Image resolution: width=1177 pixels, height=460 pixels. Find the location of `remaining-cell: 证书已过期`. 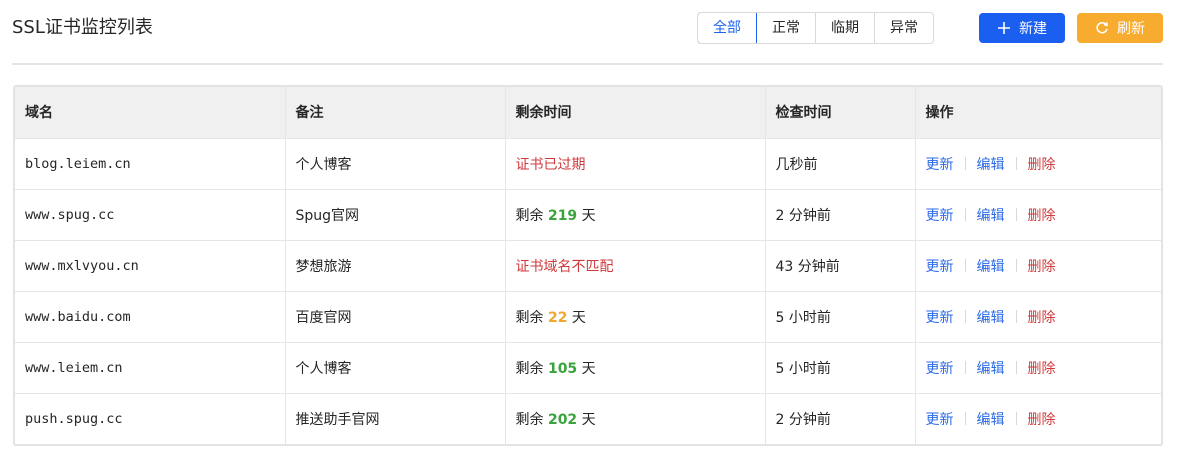

remaining-cell: 证书已过期 is located at coordinates (635, 164).